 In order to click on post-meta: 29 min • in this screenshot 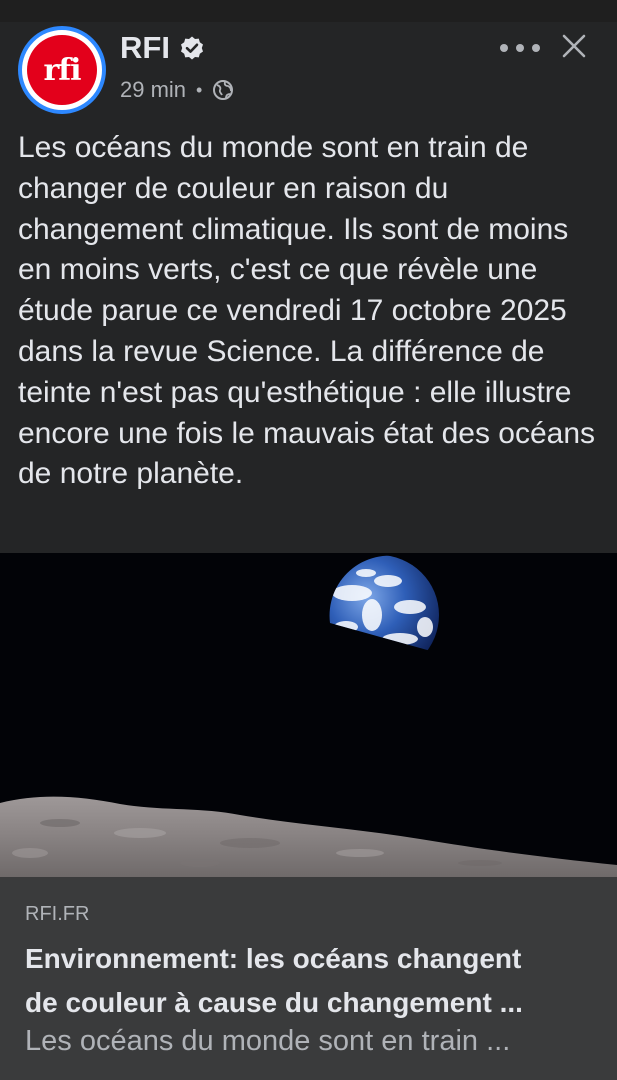, I will do `click(177, 90)`.